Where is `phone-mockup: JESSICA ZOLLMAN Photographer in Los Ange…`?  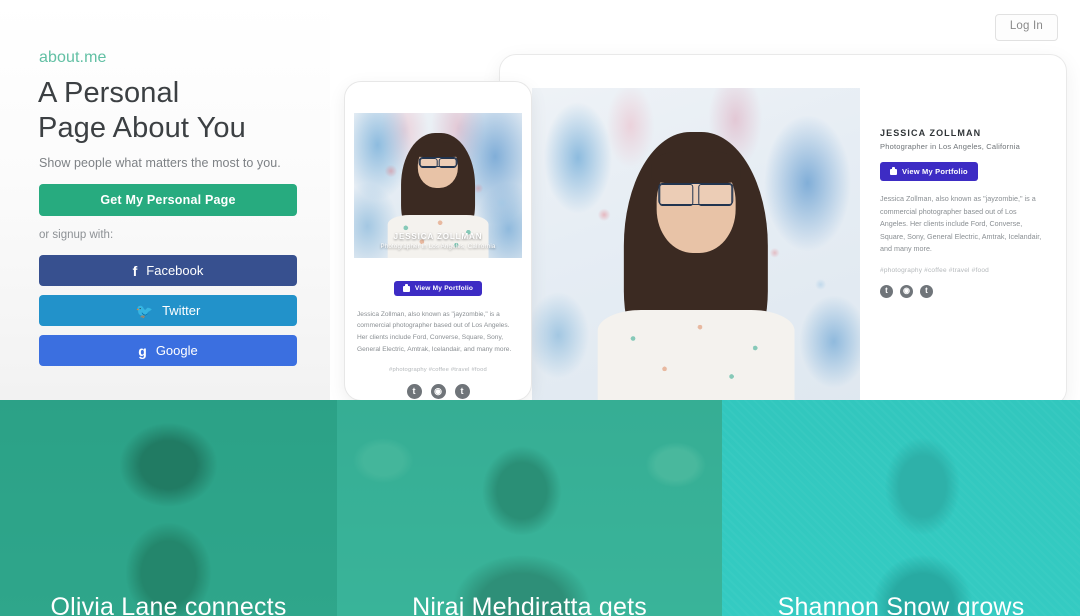 phone-mockup: JESSICA ZOLLMAN Photographer in Los Ange… is located at coordinates (438, 241).